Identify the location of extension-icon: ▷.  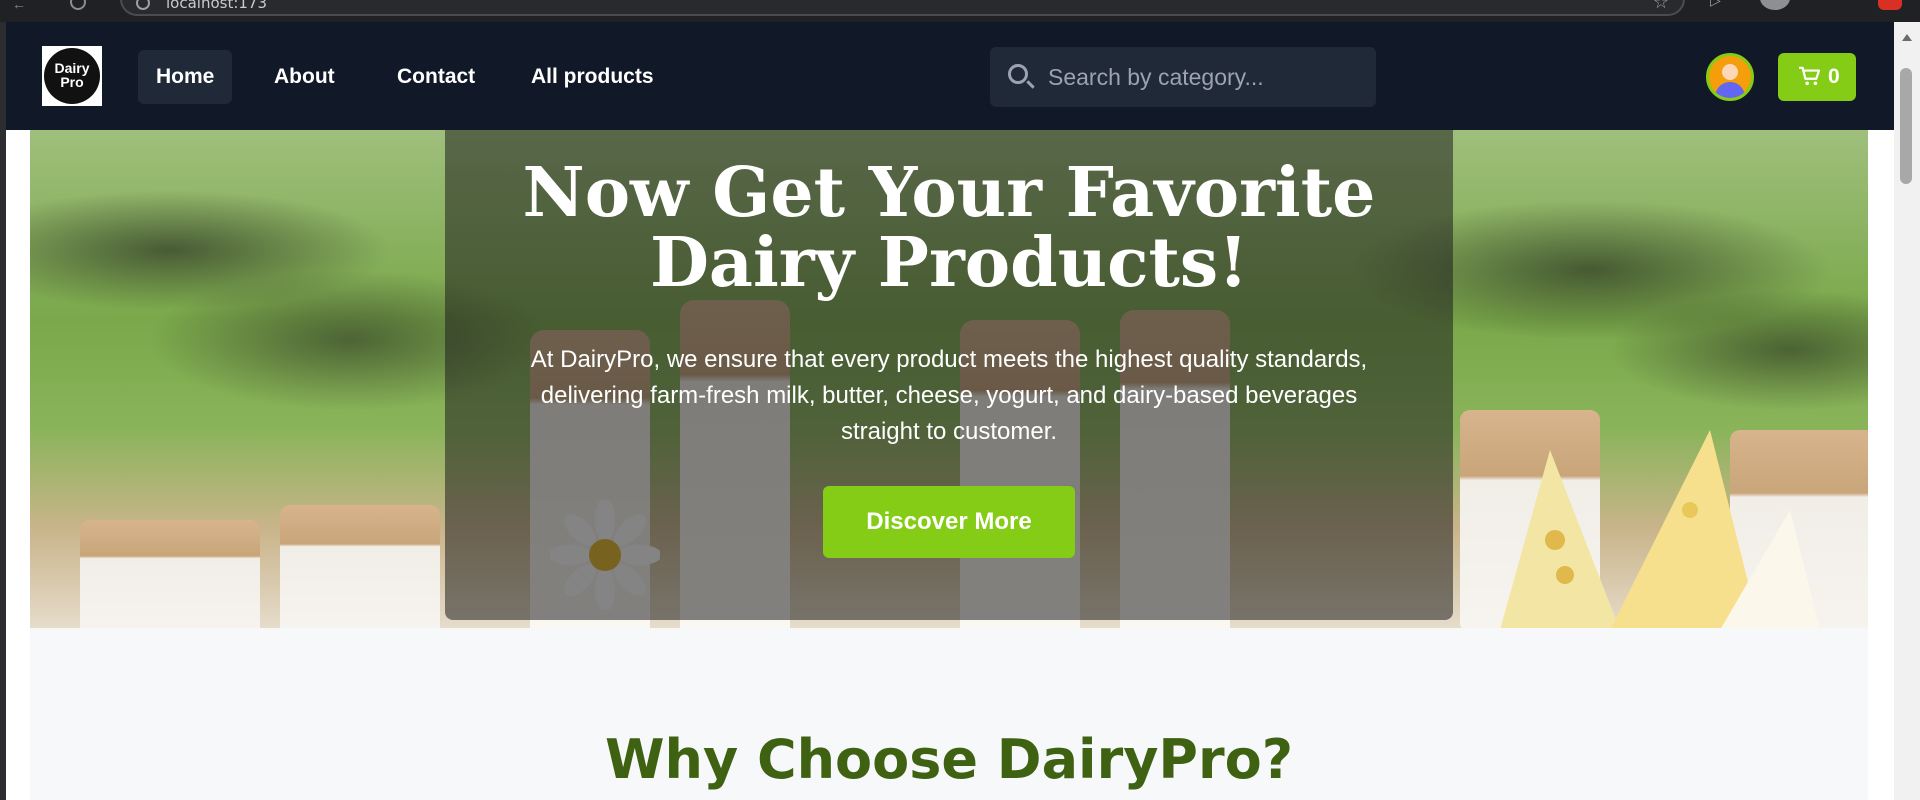
(1718, 4).